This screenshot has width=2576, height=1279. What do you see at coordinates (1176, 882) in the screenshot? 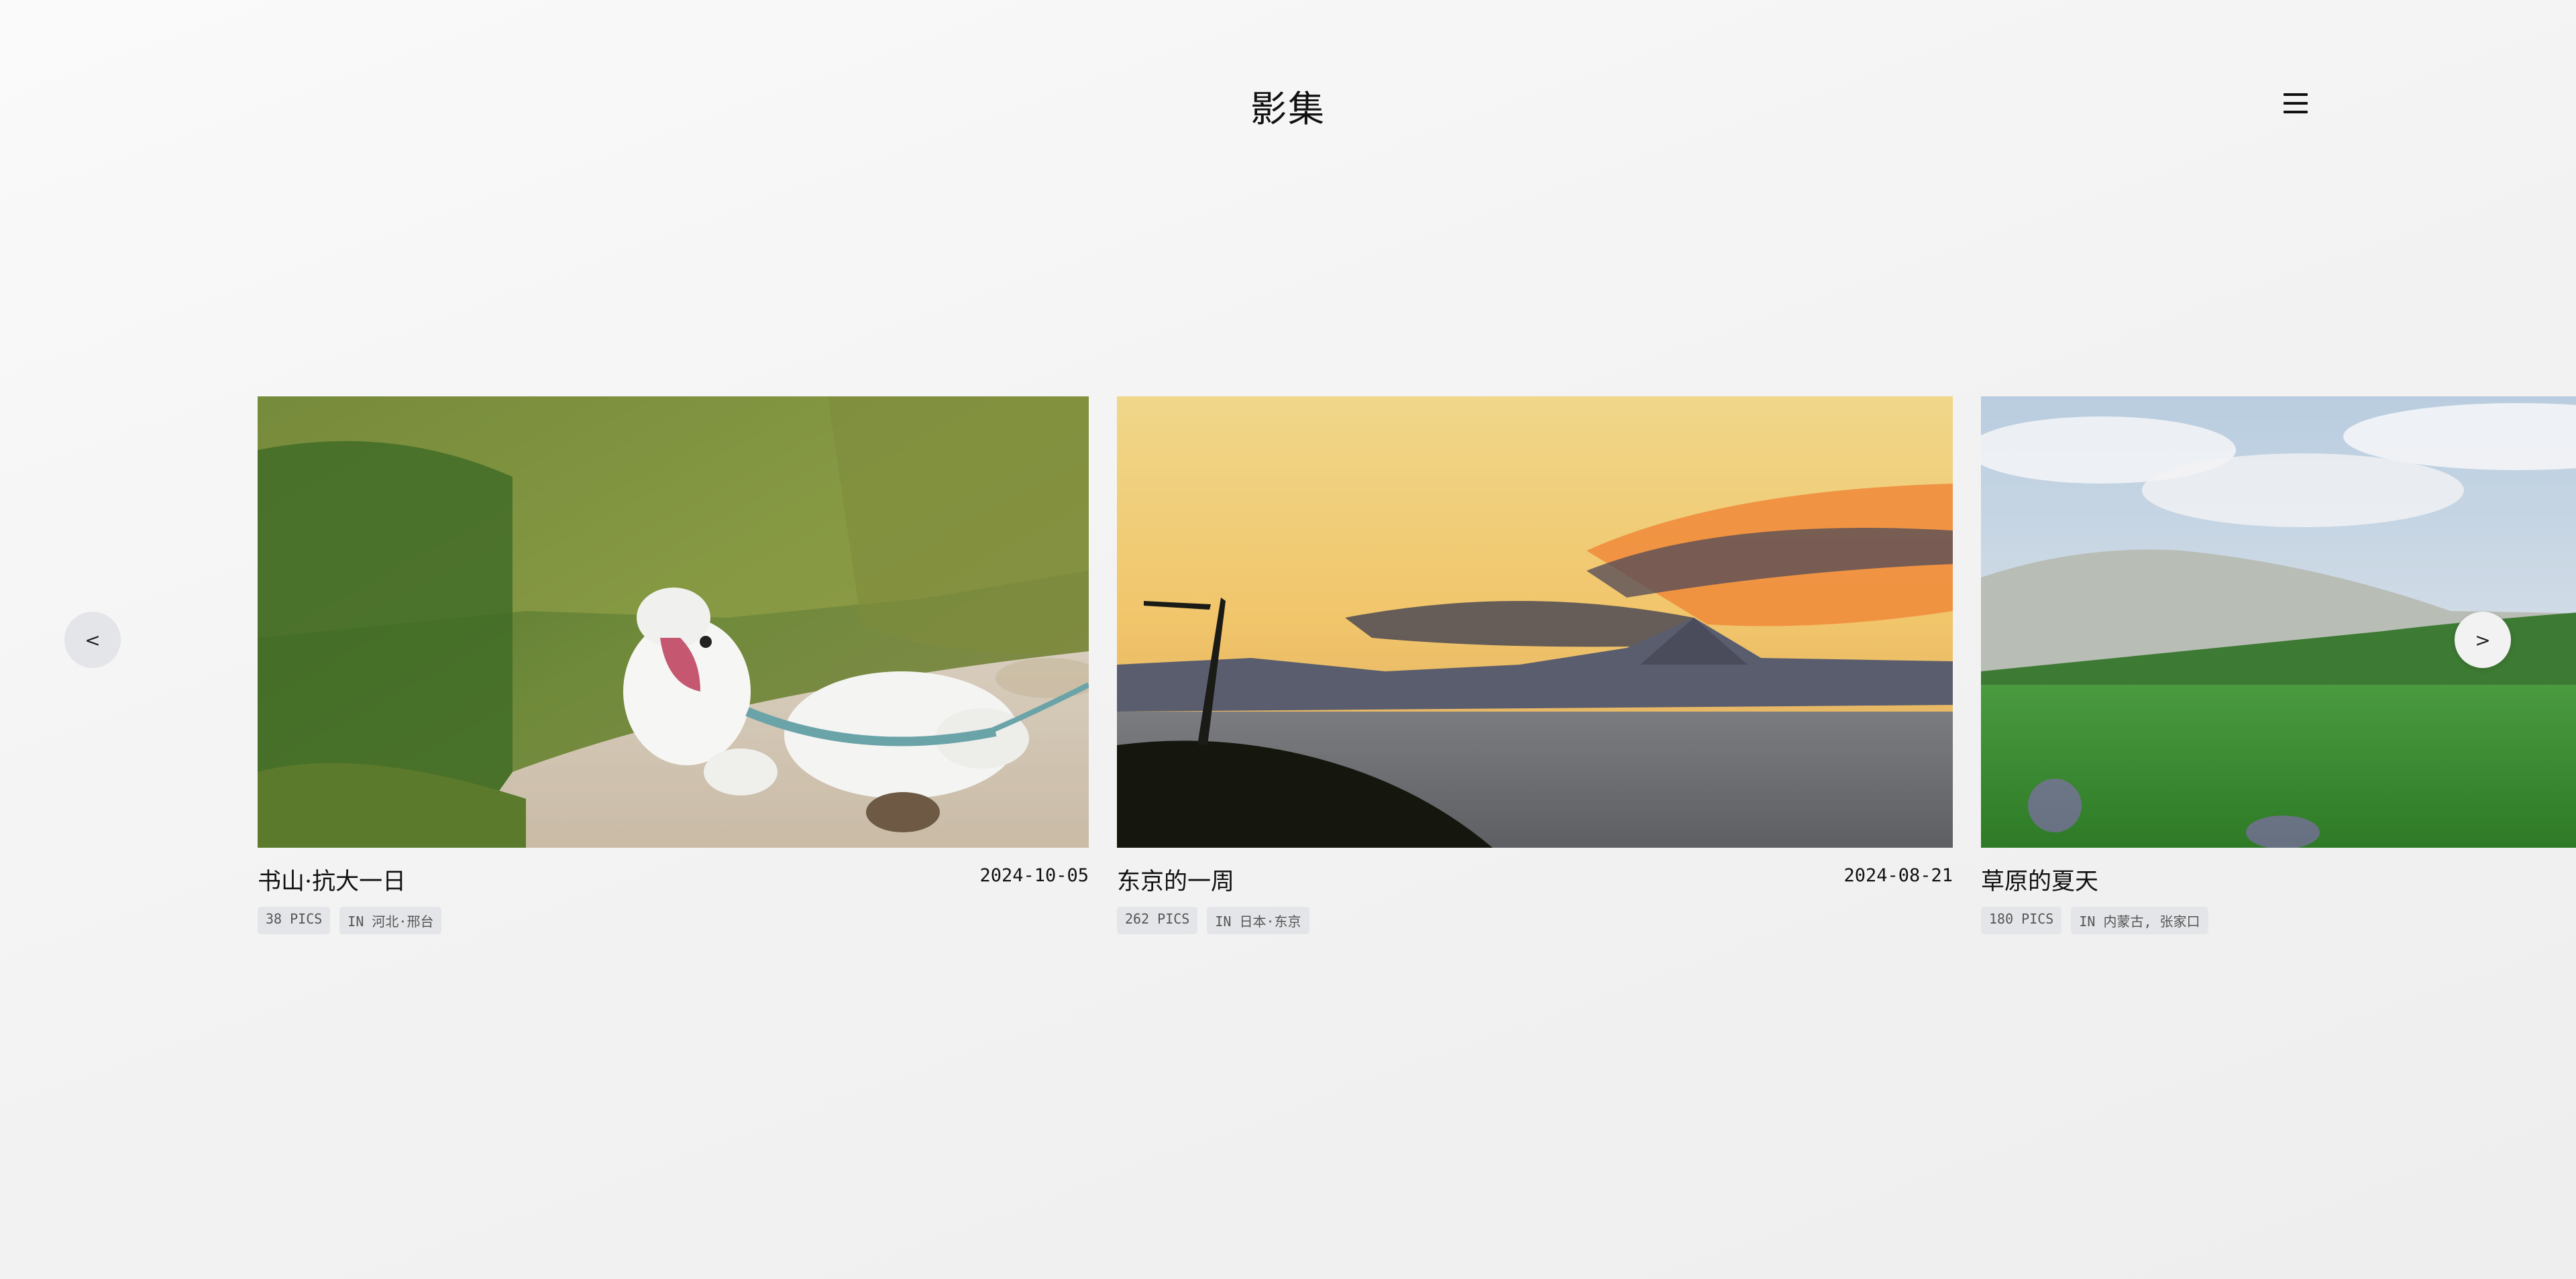
I see `album-title: 东京的一周` at bounding box center [1176, 882].